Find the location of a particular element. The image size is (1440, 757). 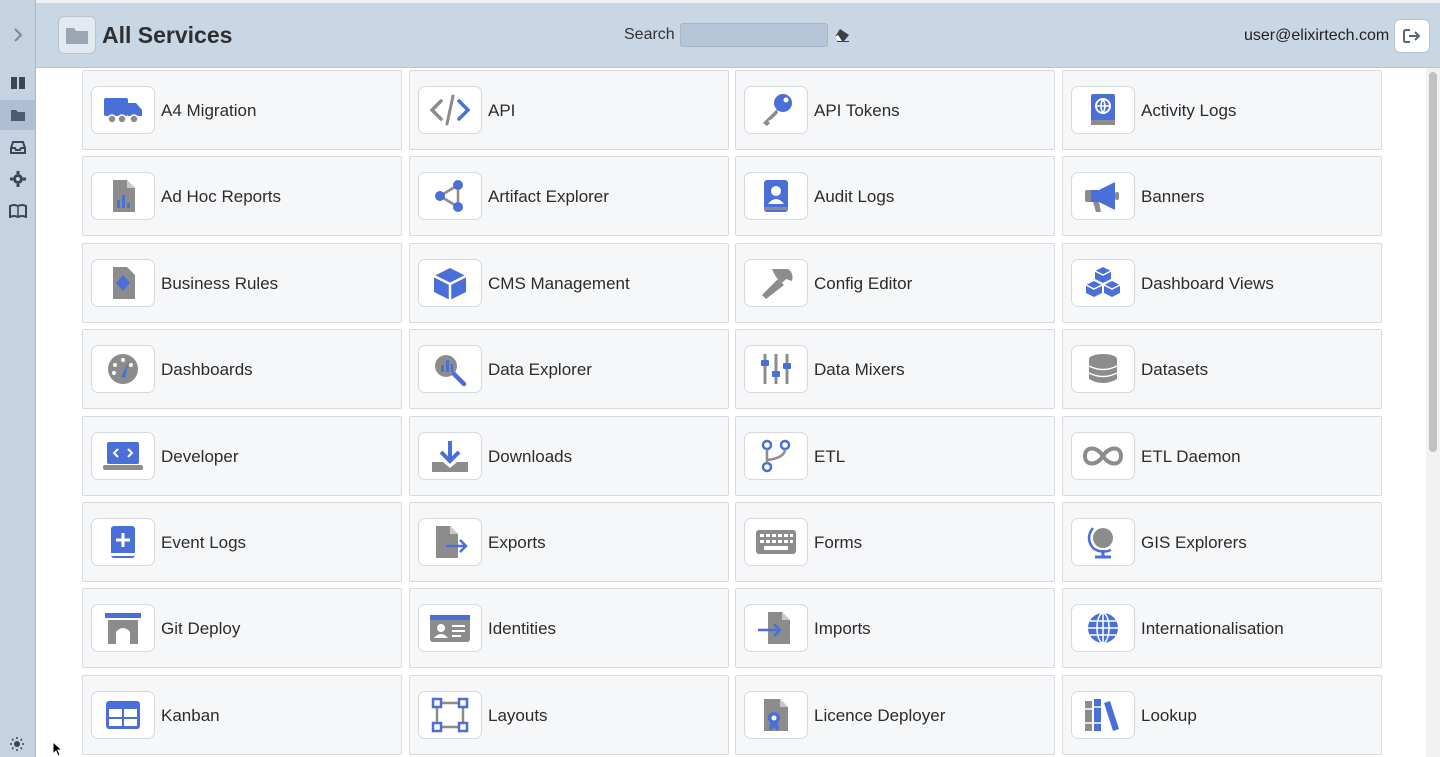

service-label: Dashboards is located at coordinates (207, 369).